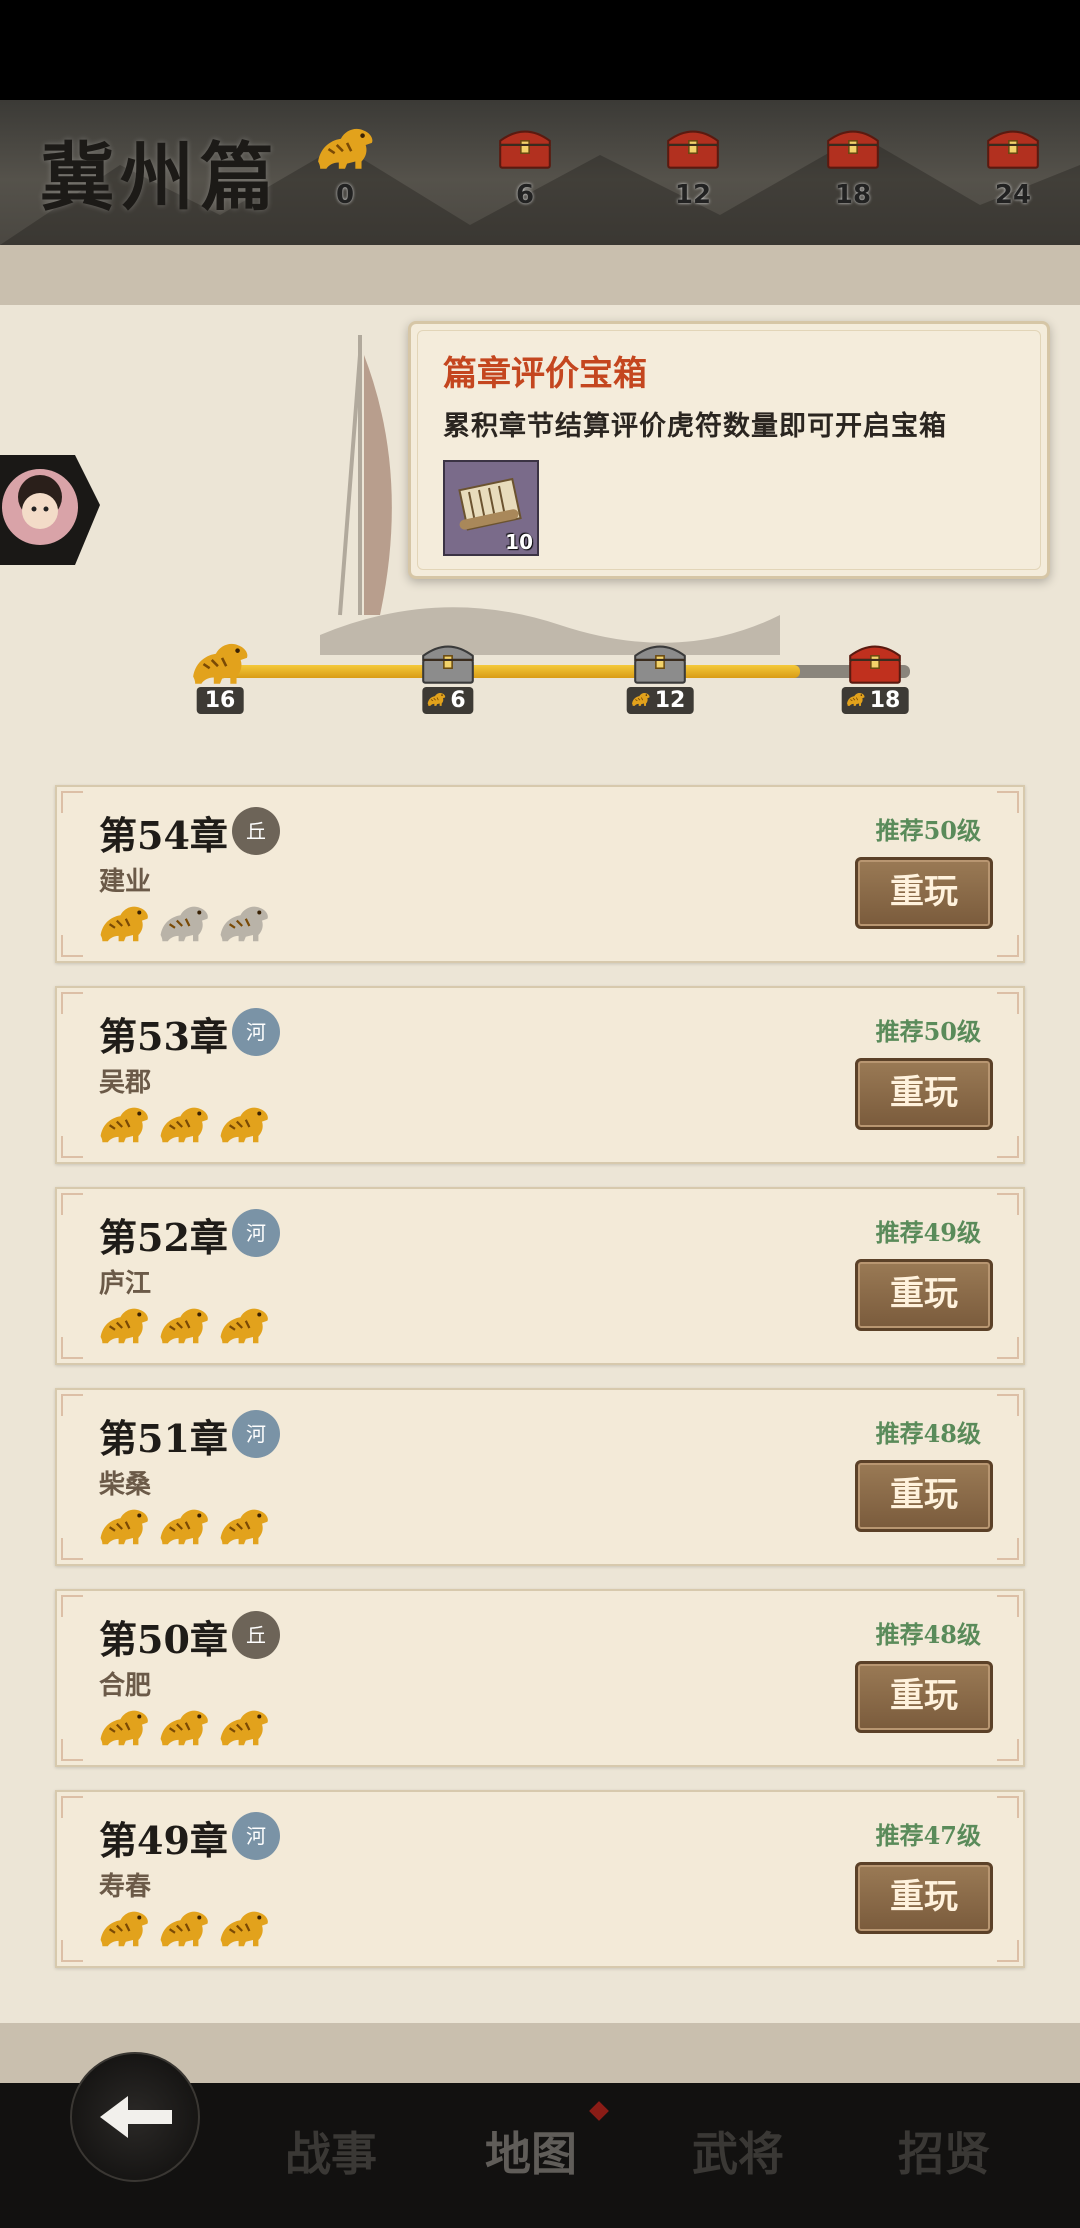 Image resolution: width=1080 pixels, height=2228 pixels. I want to click on progress-fill, so click(510, 671).